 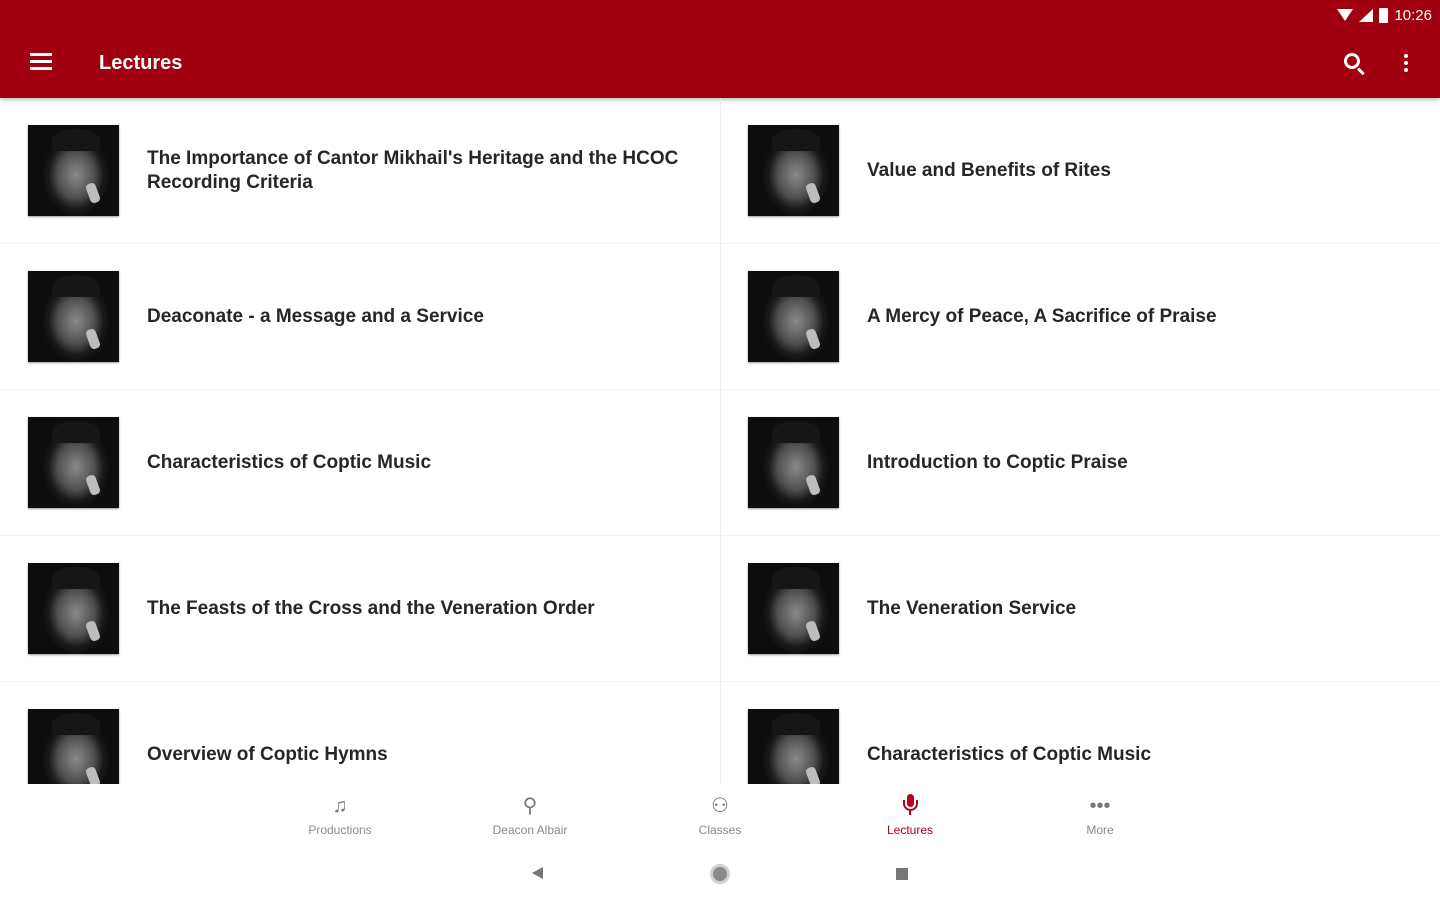 I want to click on person-icon: ⚲, so click(x=530, y=806).